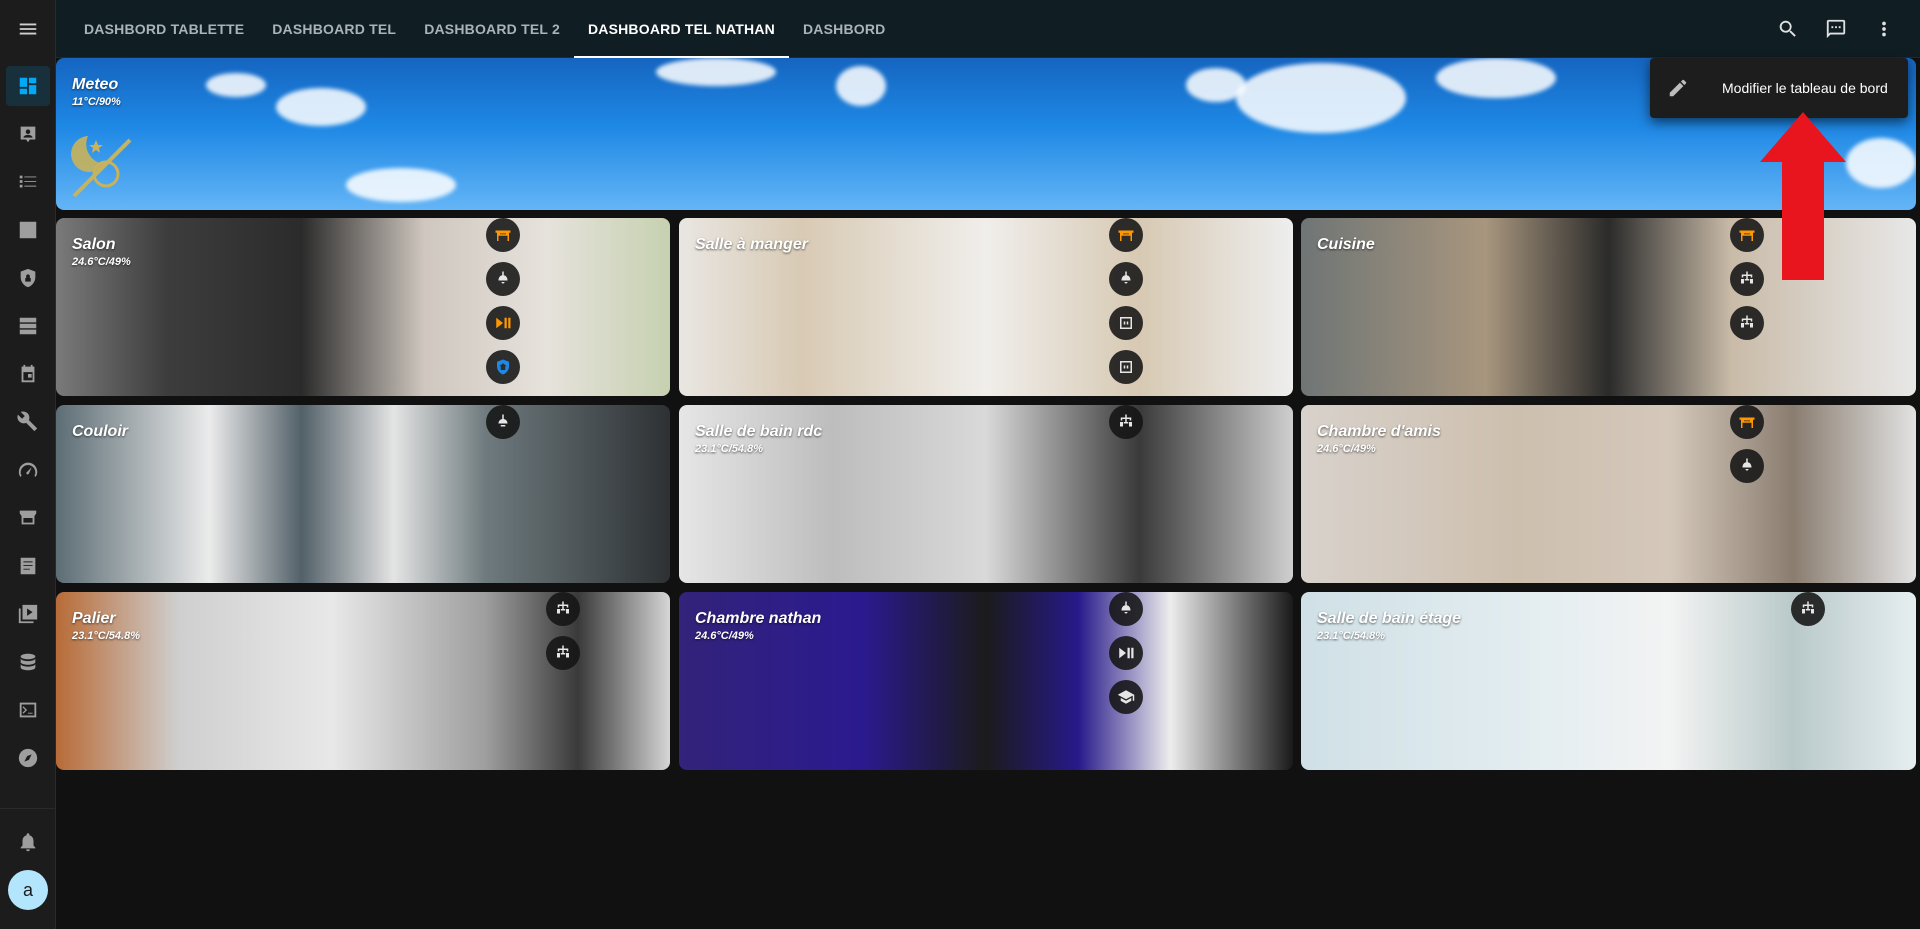 Image resolution: width=1920 pixels, height=929 pixels. I want to click on card-title: Chambre d'amis, so click(1379, 431).